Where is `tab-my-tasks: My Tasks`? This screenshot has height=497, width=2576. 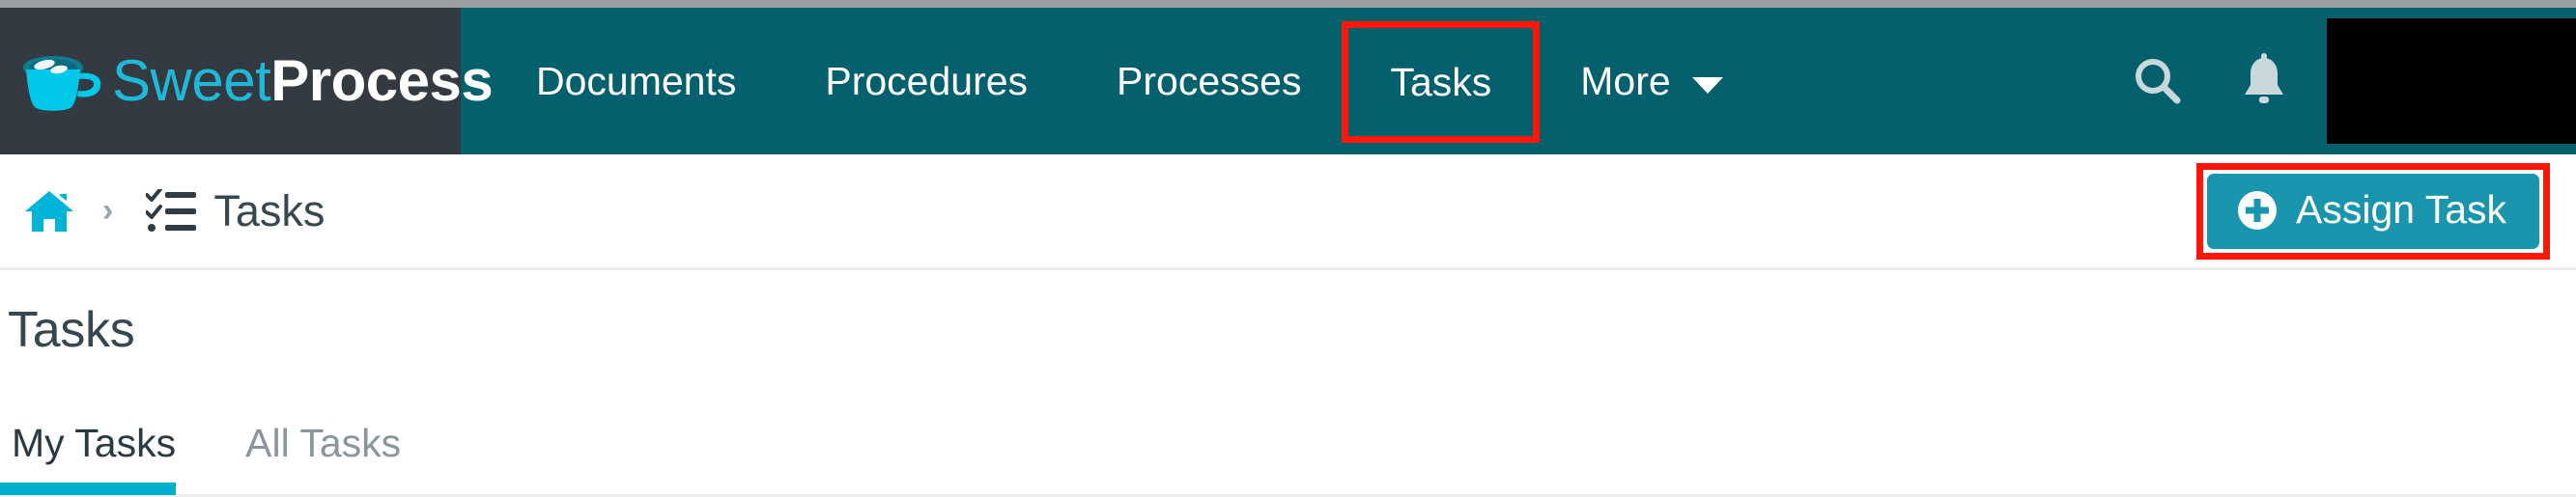 tab-my-tasks: My Tasks is located at coordinates (88, 456).